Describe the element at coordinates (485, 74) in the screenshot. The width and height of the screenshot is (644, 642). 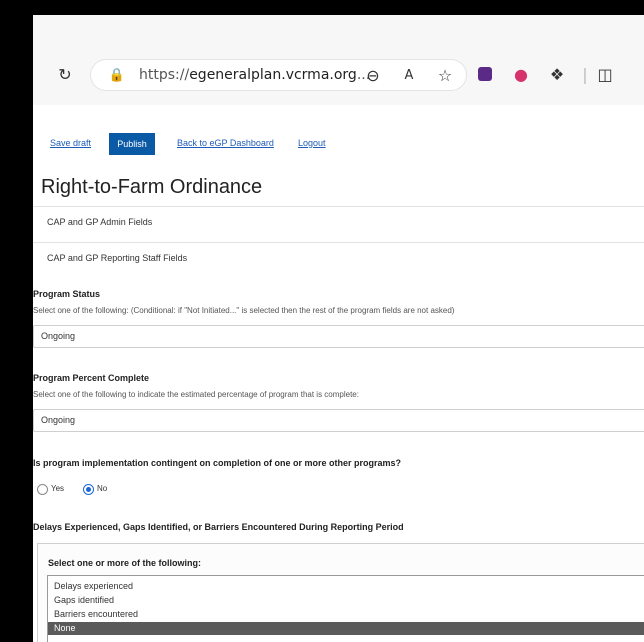
I see `extension-icon` at that location.